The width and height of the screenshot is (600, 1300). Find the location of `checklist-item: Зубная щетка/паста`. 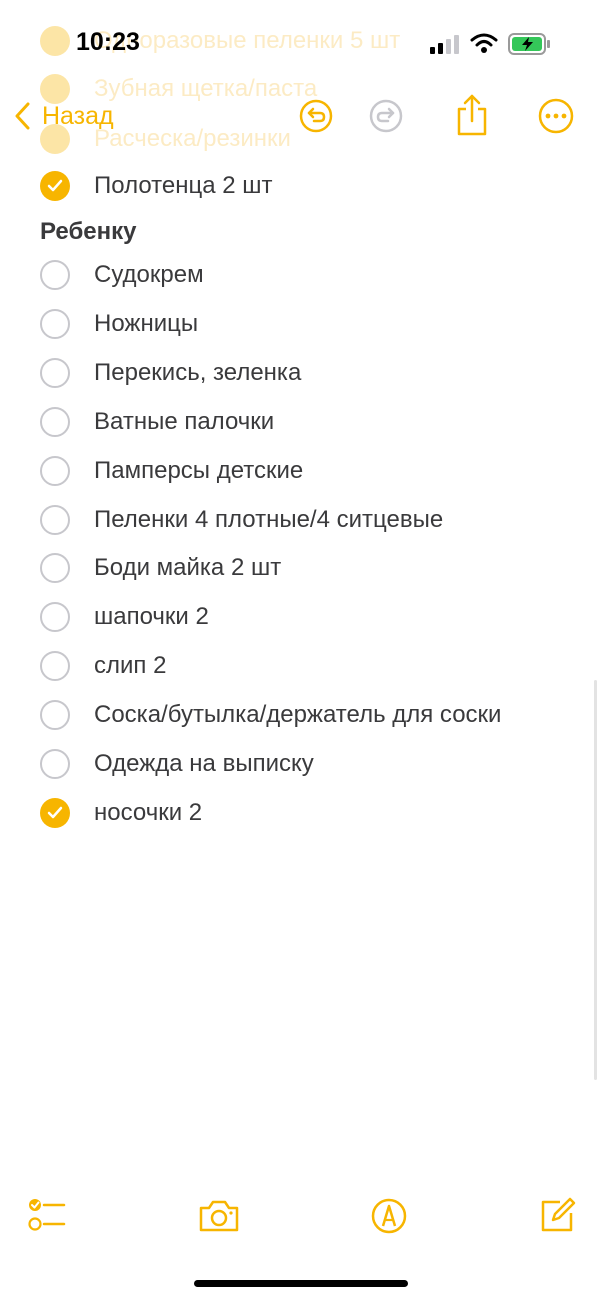

checklist-item: Зубная щетка/паста is located at coordinates (310, 92).